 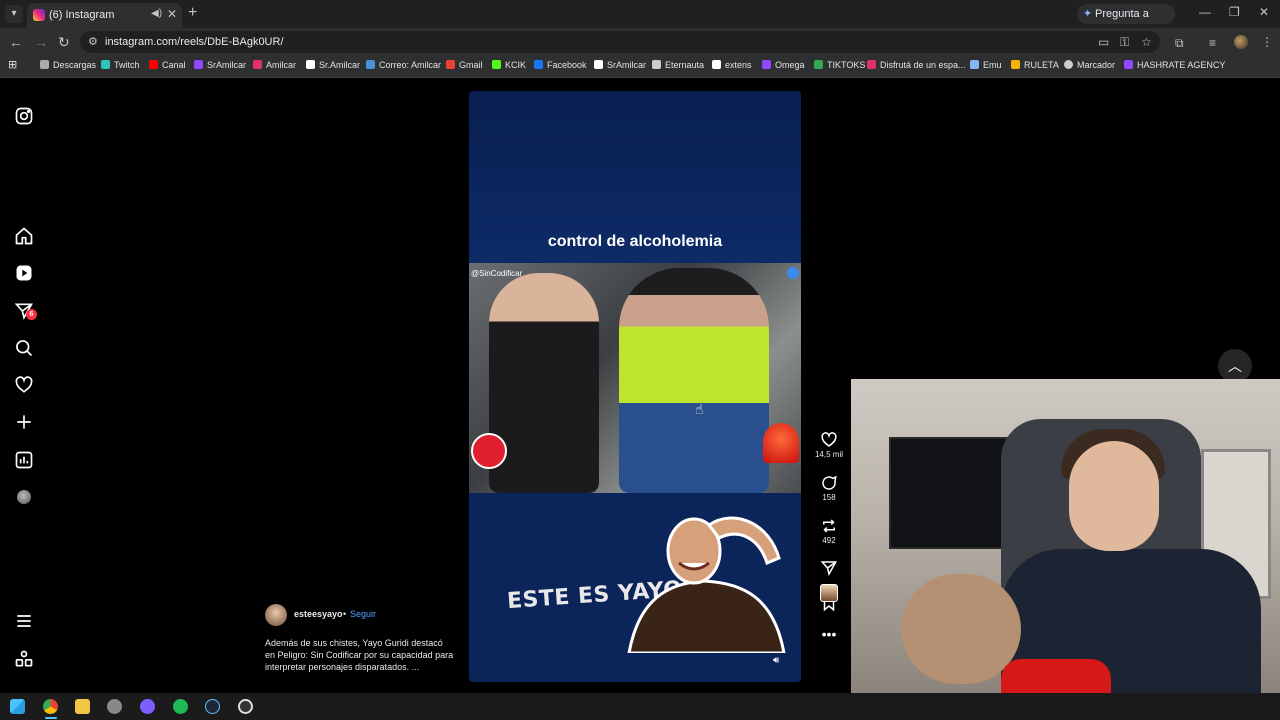 What do you see at coordinates (656, 64) in the screenshot?
I see `document-icon` at bounding box center [656, 64].